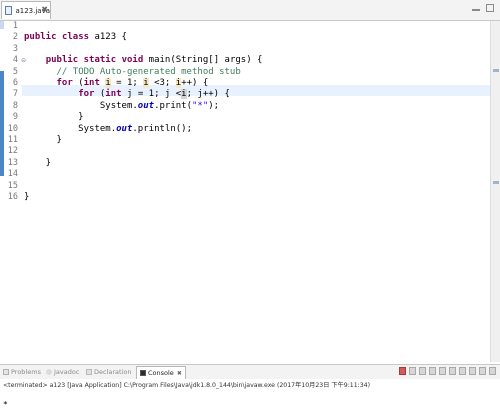  Describe the element at coordinates (462, 371) in the screenshot. I see `pin-console-icon` at that location.